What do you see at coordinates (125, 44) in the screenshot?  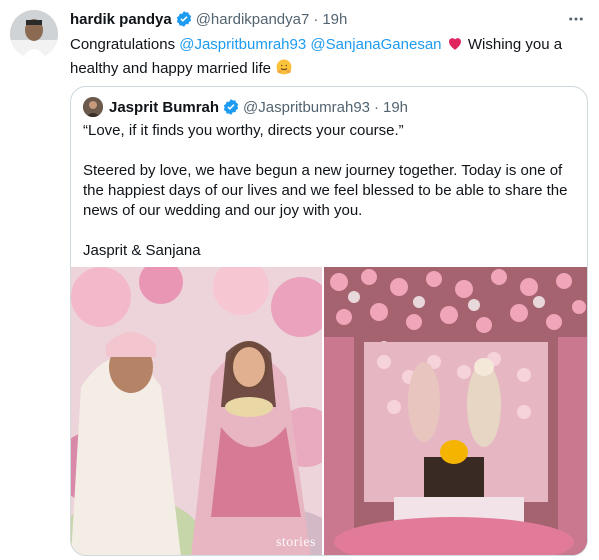 I see `tweet-text-prefix: Congratulations` at bounding box center [125, 44].